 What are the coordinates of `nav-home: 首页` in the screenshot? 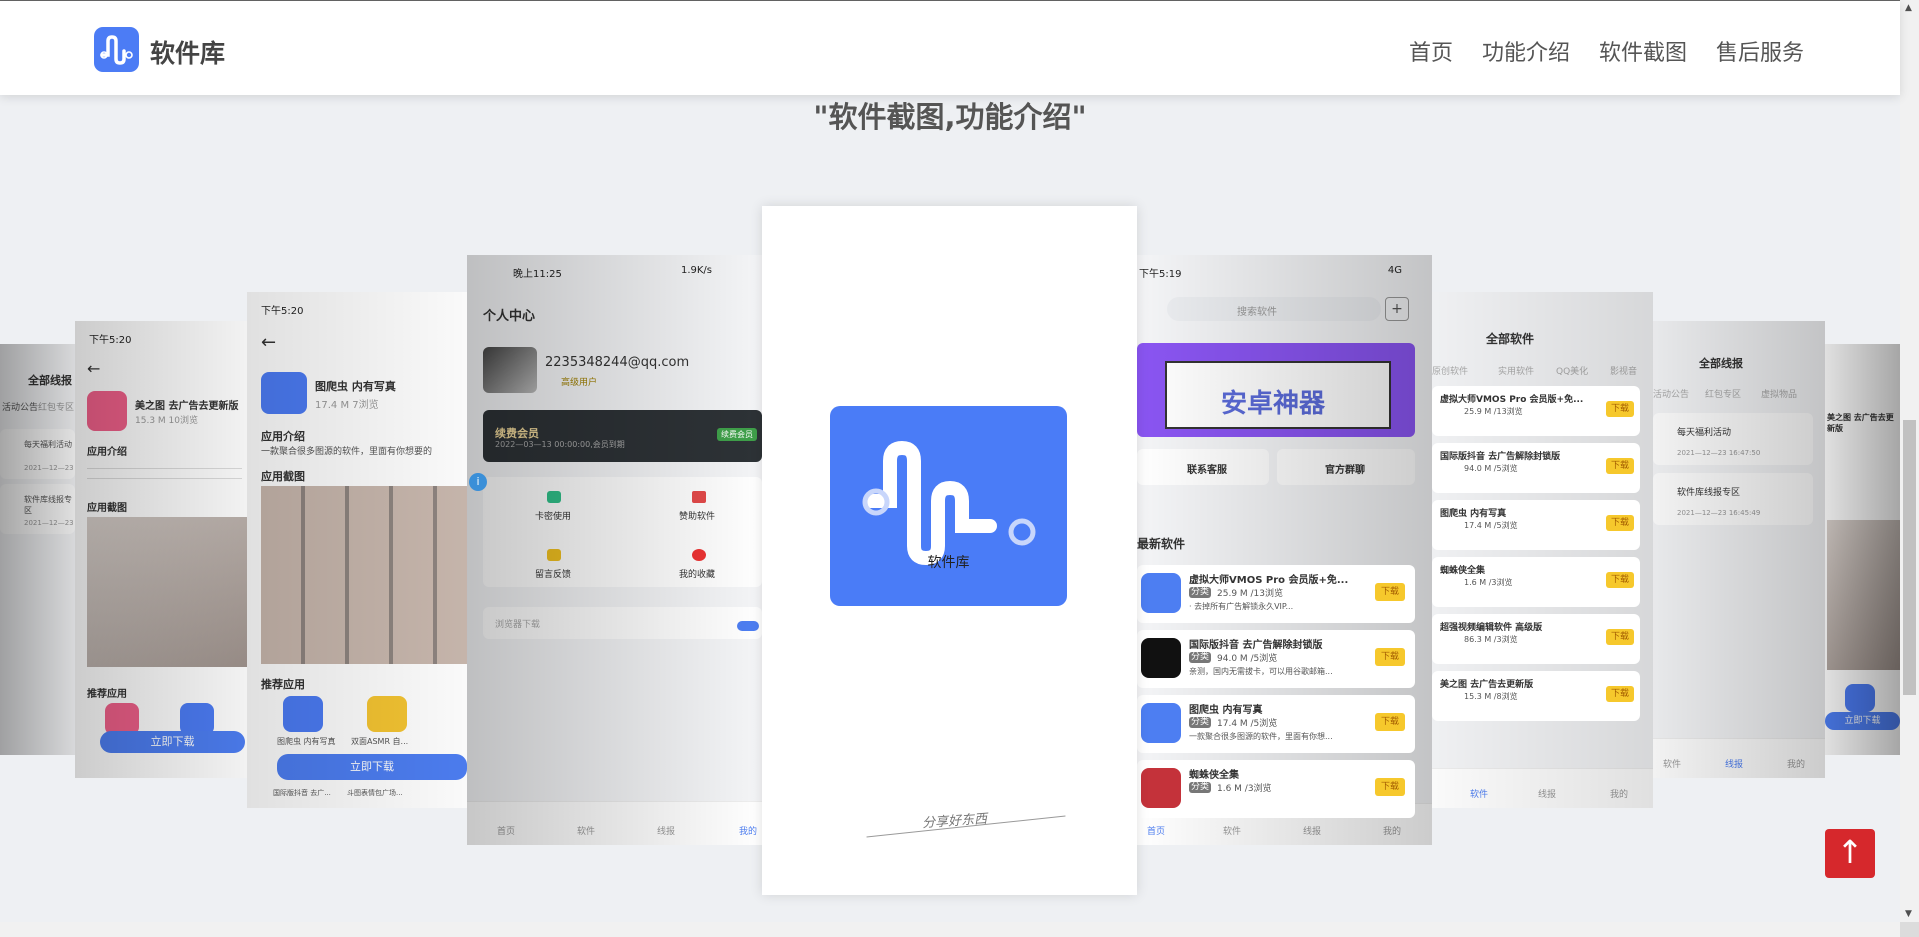 It's located at (1431, 51).